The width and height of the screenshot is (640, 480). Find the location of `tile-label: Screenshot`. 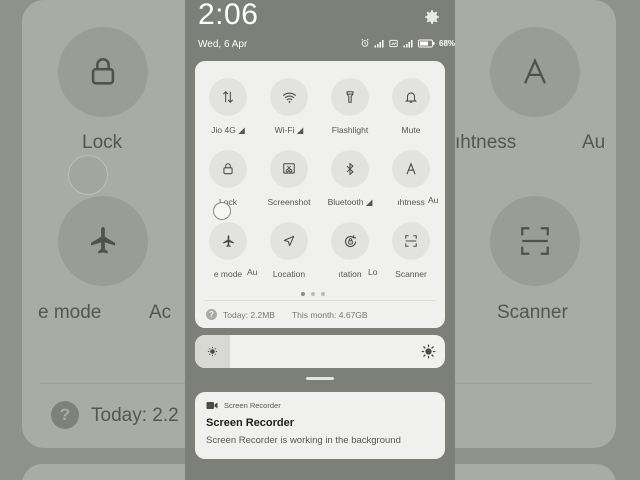

tile-label: Screenshot is located at coordinates (289, 202).